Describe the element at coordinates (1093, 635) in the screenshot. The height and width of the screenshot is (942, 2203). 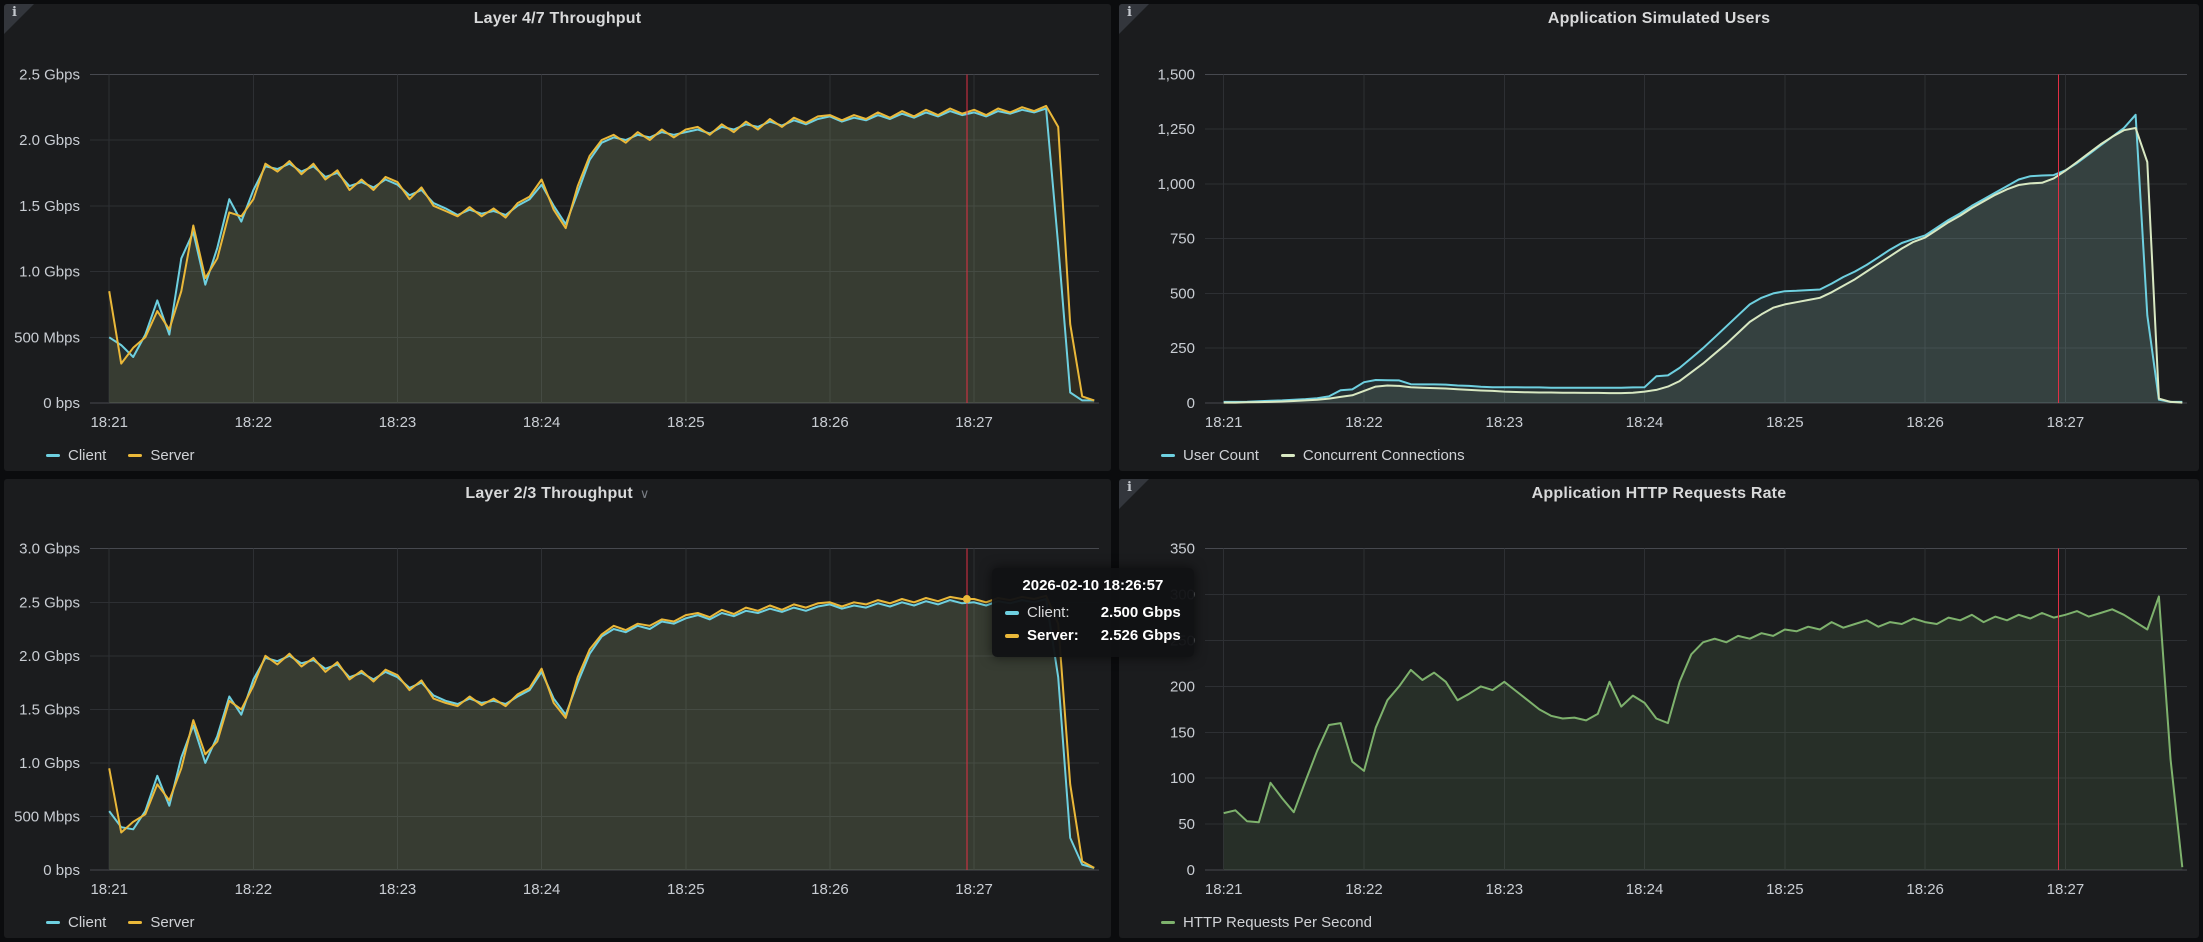
I see `tooltip-row-server: Server: 2.526 Gbps` at that location.